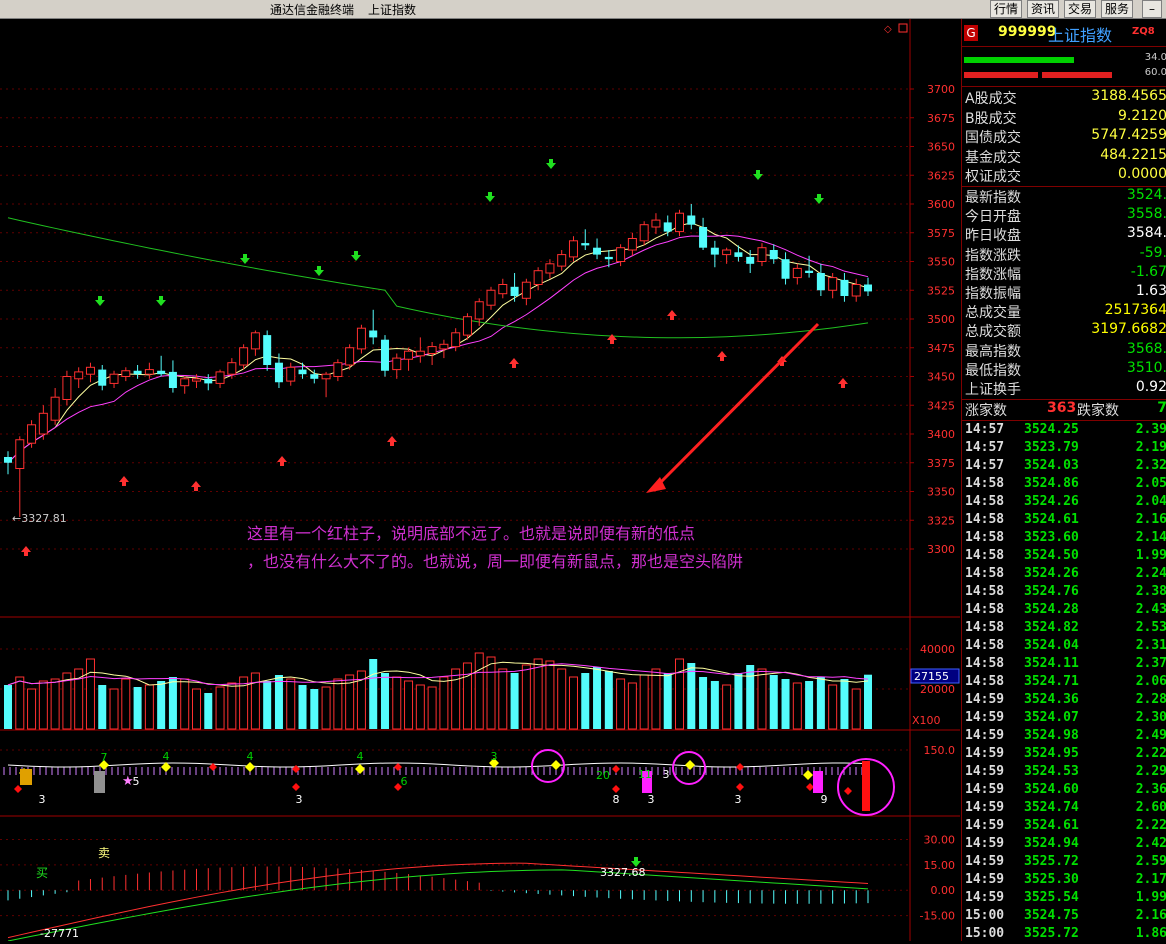 The height and width of the screenshot is (944, 1166). What do you see at coordinates (312, 10) in the screenshot?
I see `app-title: 通达信金融终端` at bounding box center [312, 10].